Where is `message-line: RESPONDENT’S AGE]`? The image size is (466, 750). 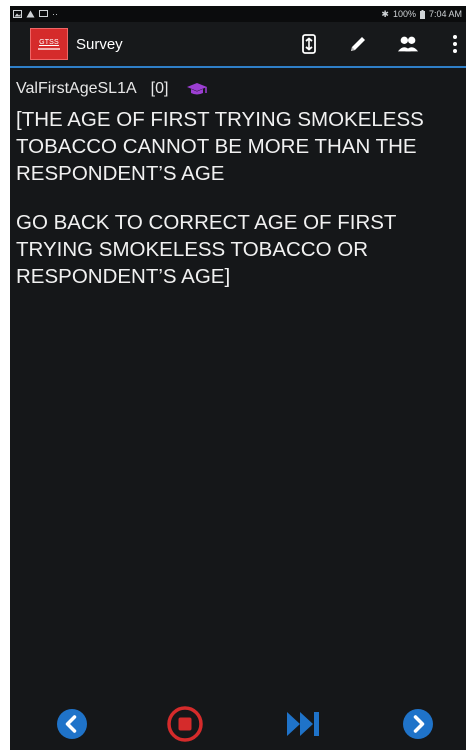
message-line: RESPONDENT’S AGE] is located at coordinates (123, 276).